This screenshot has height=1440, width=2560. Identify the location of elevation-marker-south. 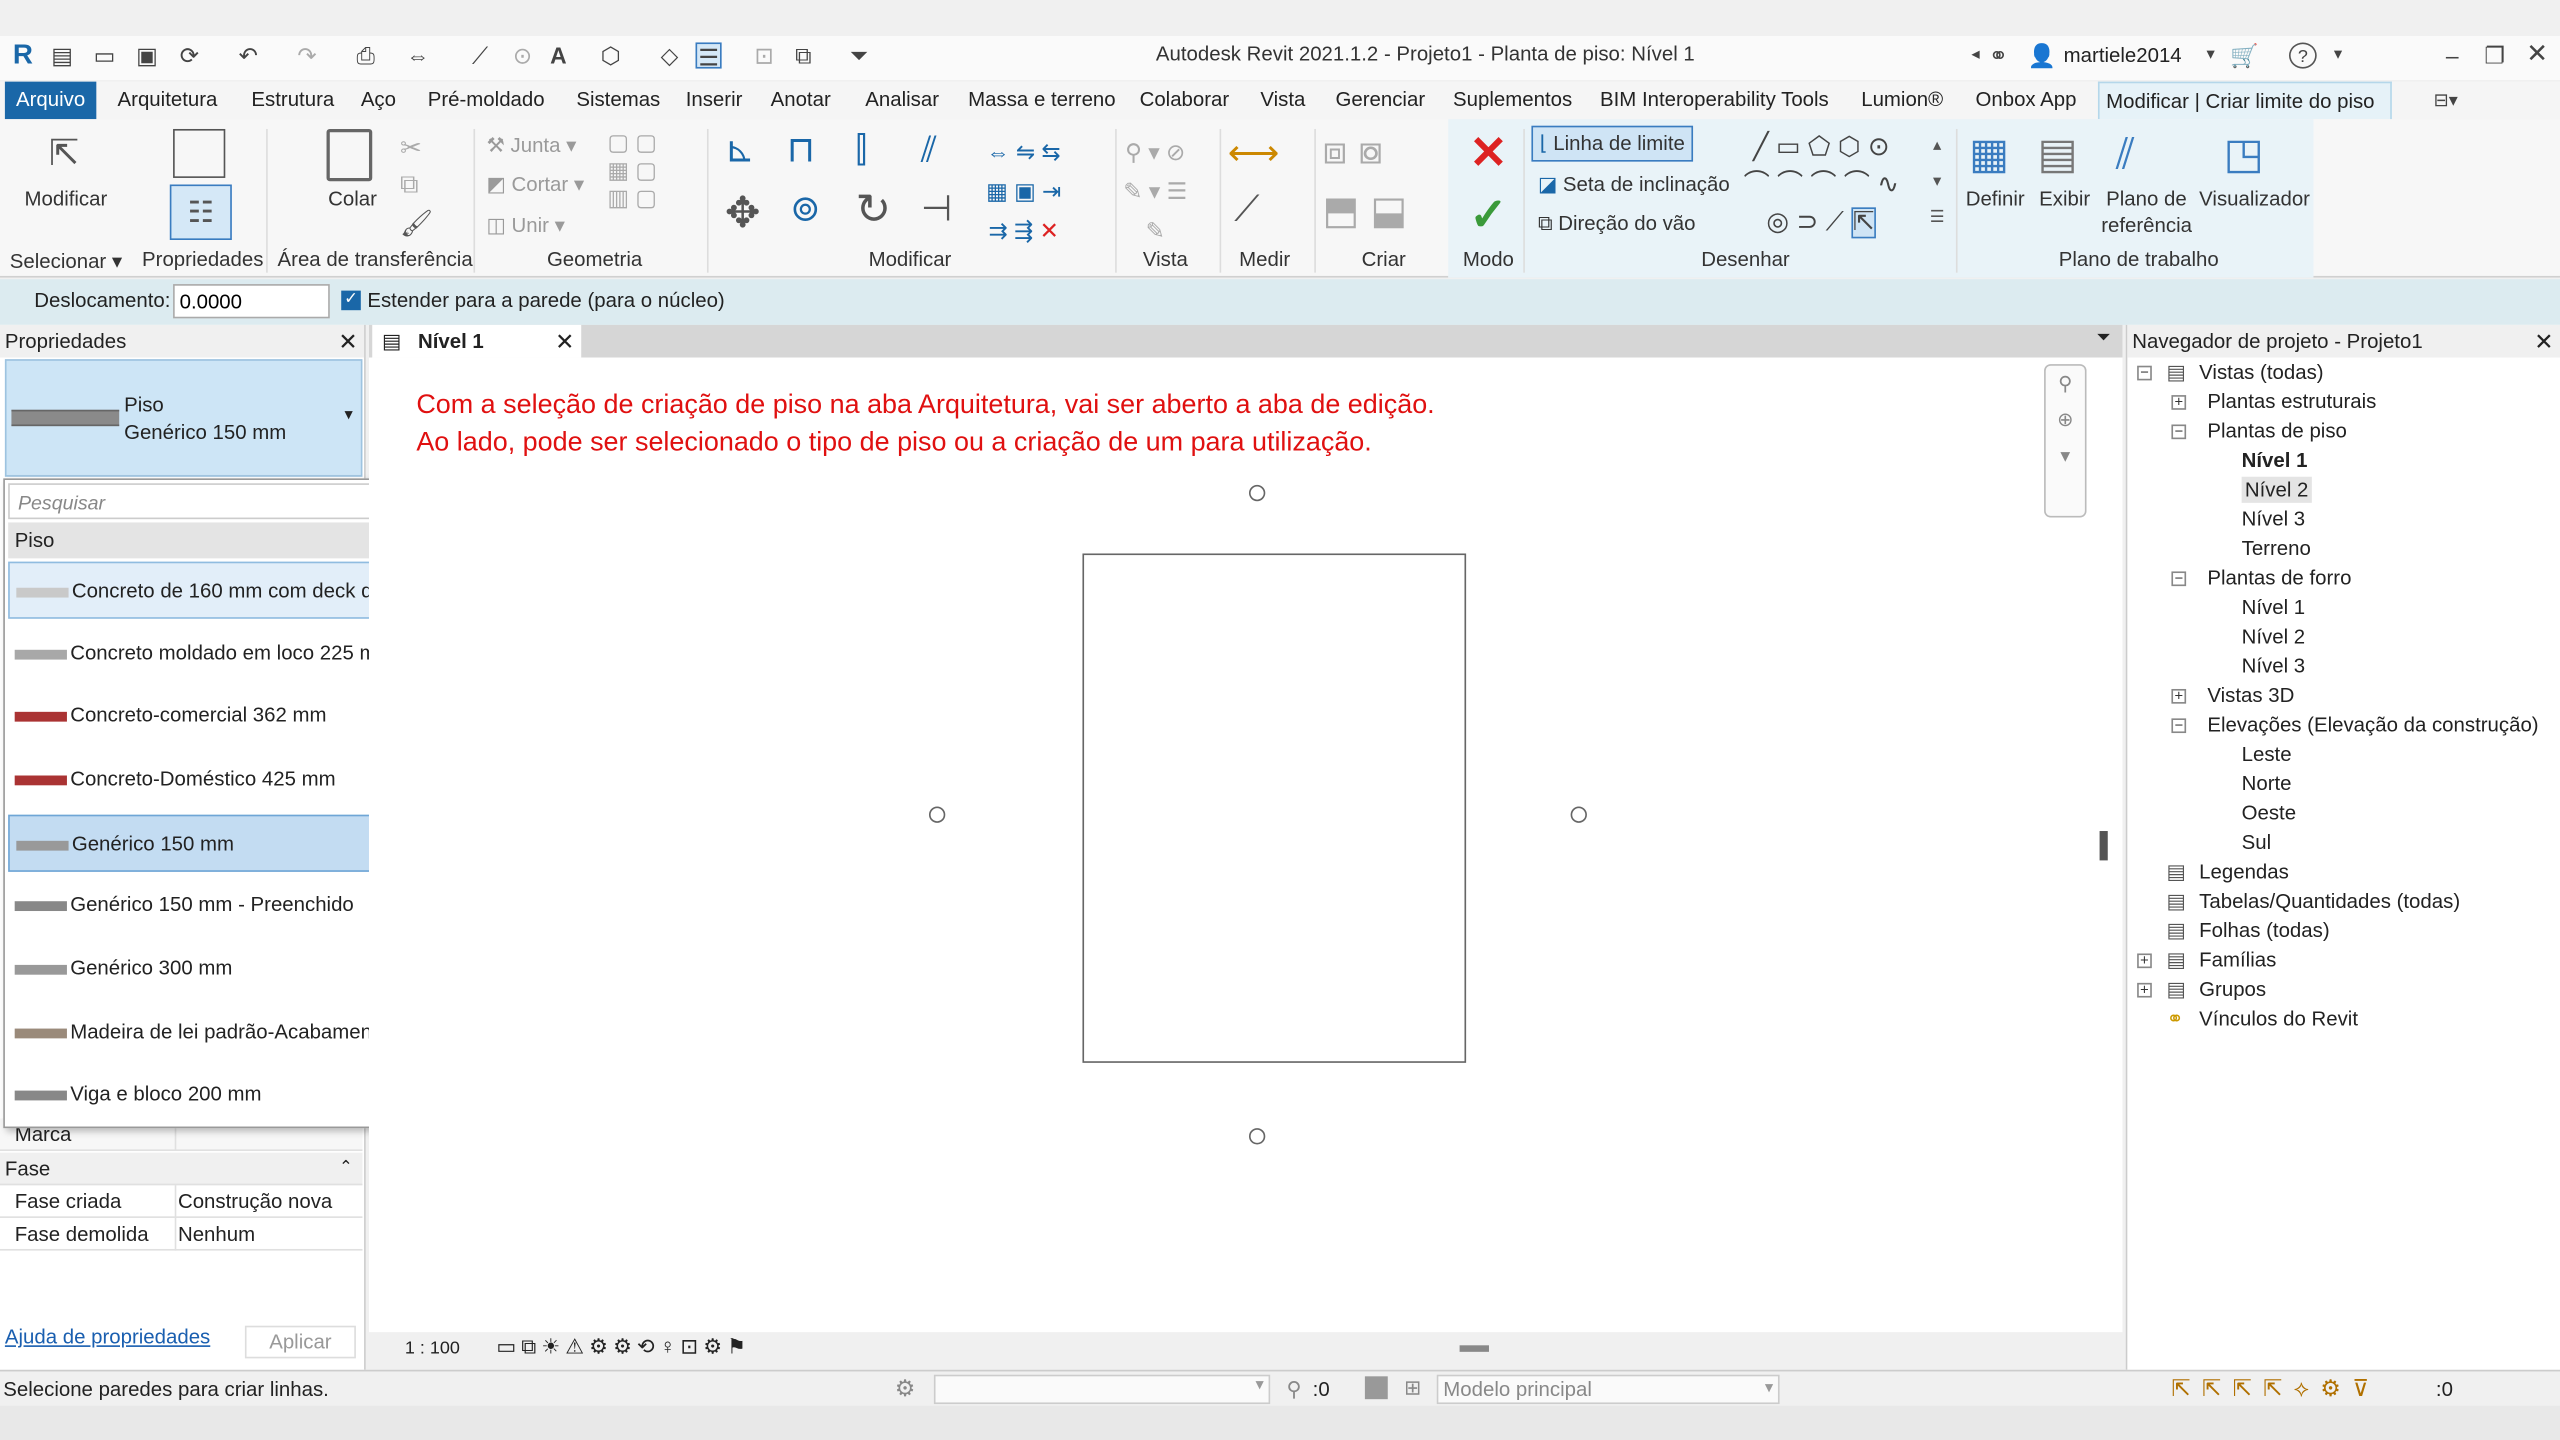
(1257, 1136).